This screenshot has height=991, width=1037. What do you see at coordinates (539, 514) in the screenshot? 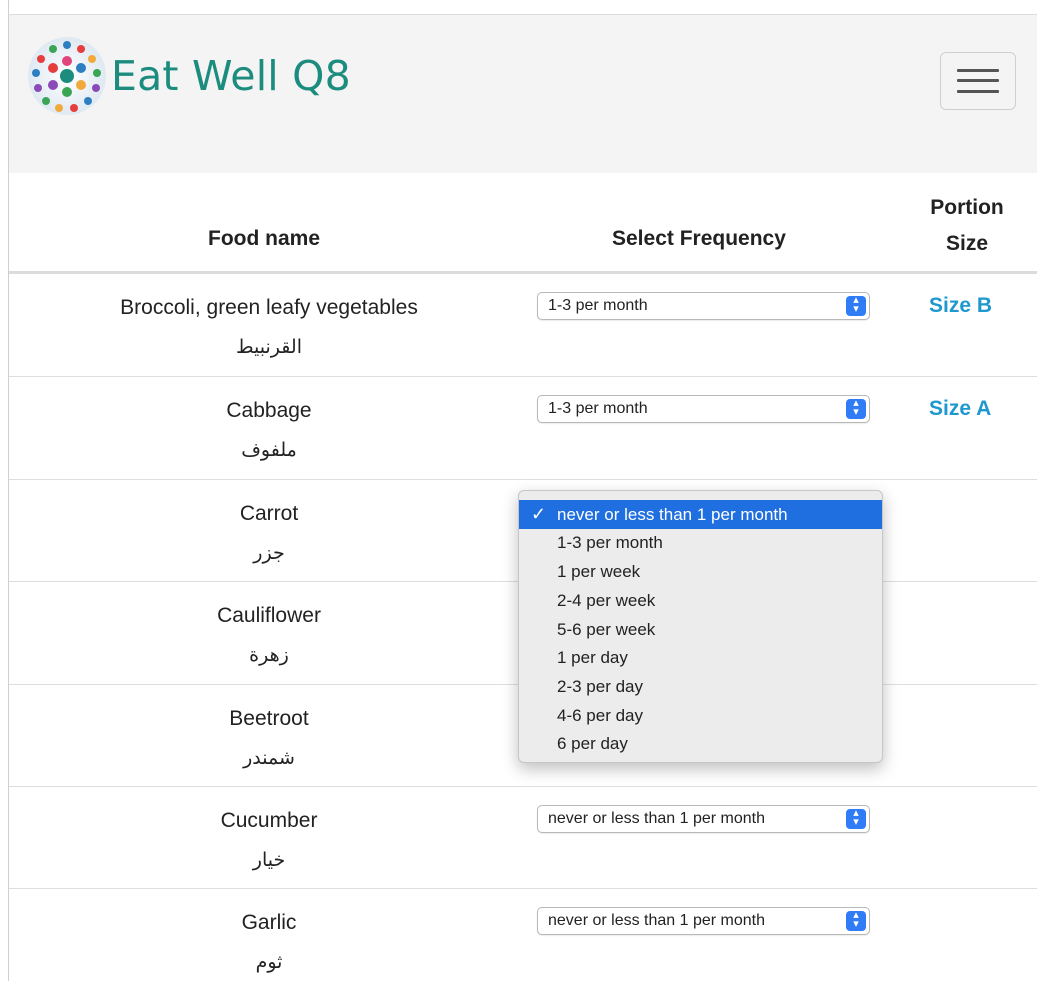
I see `checkmark-icon: ✓` at bounding box center [539, 514].